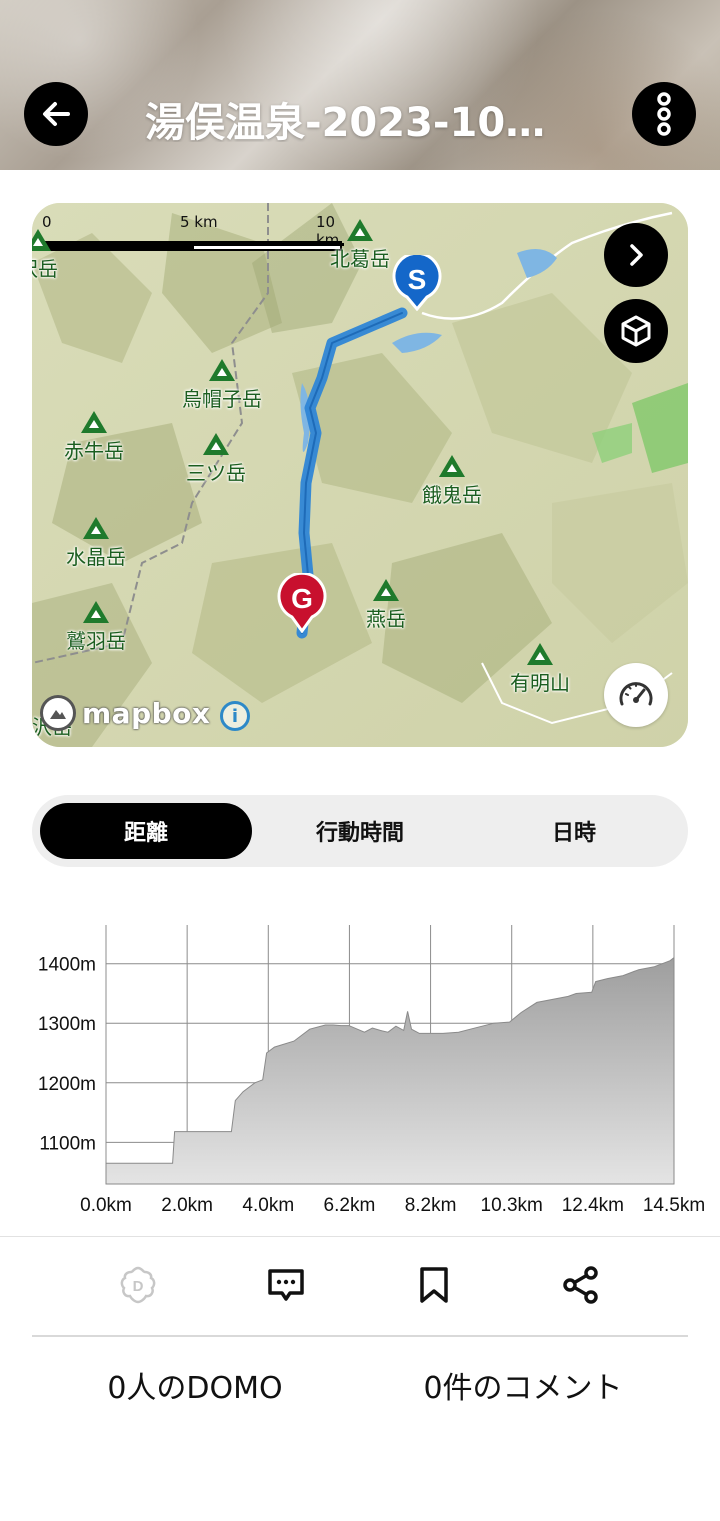 Image resolution: width=720 pixels, height=1521 pixels. Describe the element at coordinates (593, 1205) in the screenshot. I see `x-tick-label: 12.4km` at that location.